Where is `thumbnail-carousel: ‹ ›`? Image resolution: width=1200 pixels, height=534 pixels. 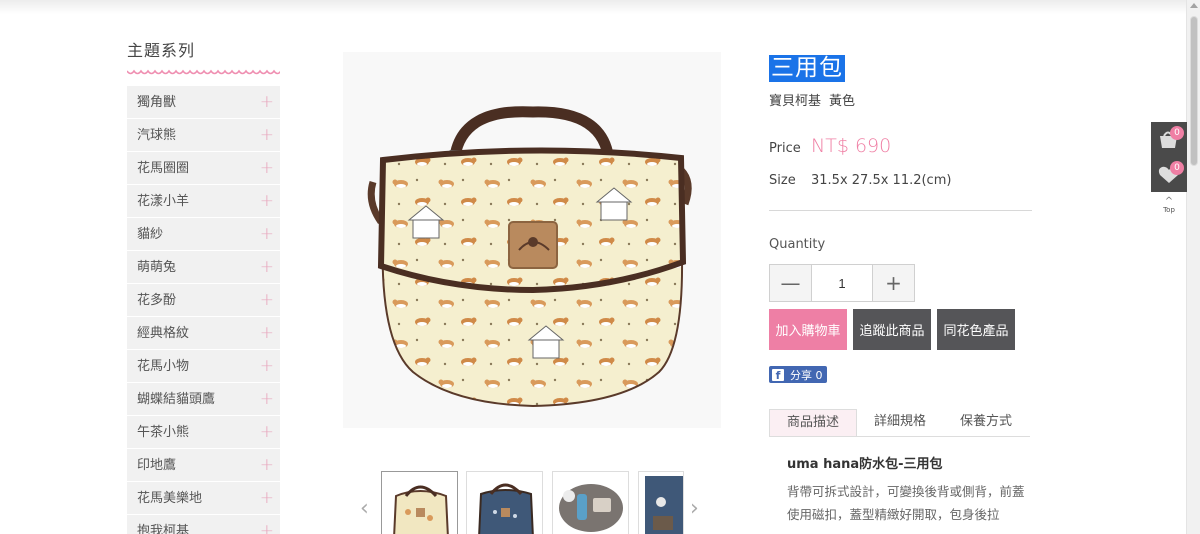
thumbnail-carousel: ‹ › is located at coordinates (531, 502).